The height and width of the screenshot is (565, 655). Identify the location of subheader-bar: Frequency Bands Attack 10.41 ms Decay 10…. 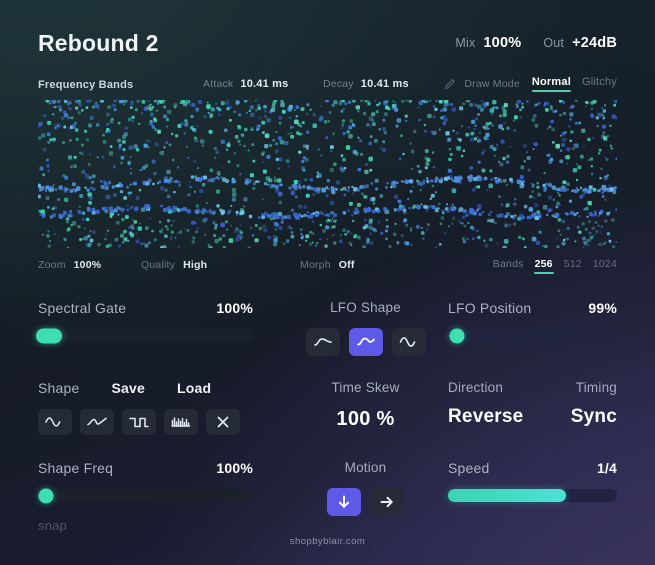
(327, 84).